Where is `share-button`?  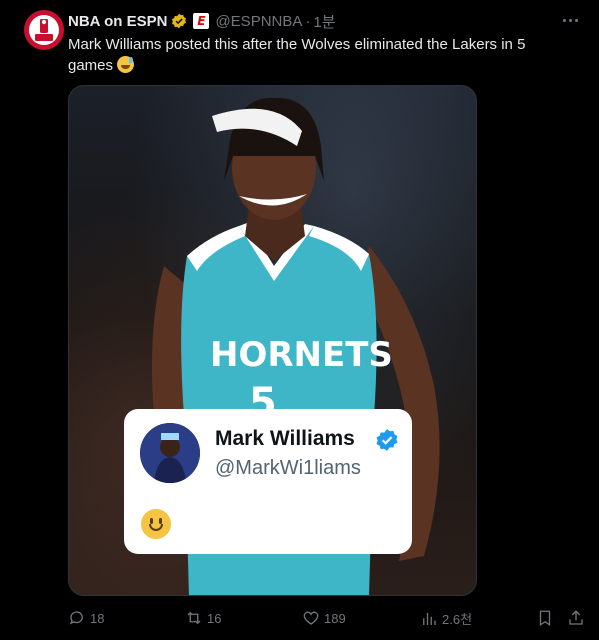 share-button is located at coordinates (576, 618).